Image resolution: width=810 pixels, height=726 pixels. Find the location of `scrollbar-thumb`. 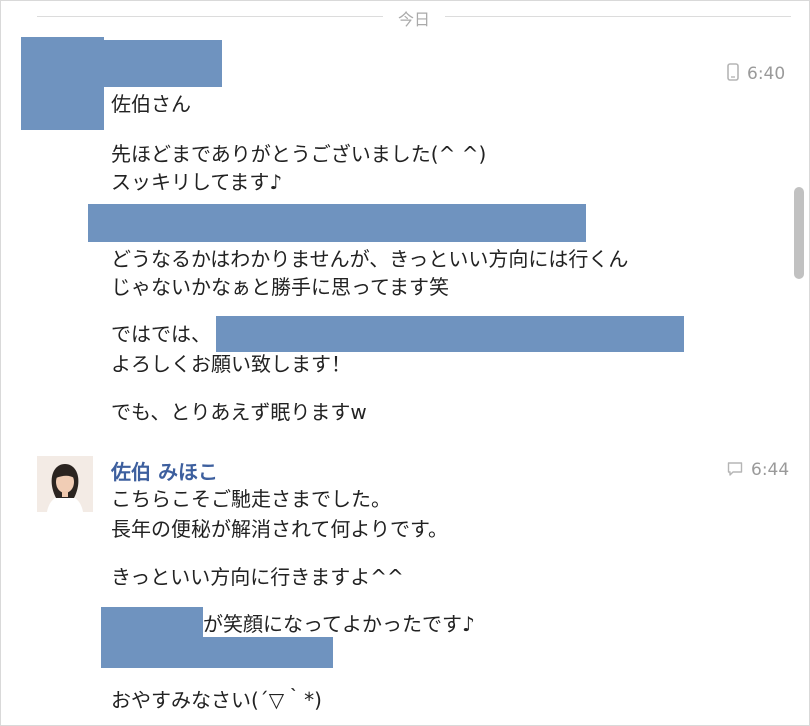

scrollbar-thumb is located at coordinates (799, 233).